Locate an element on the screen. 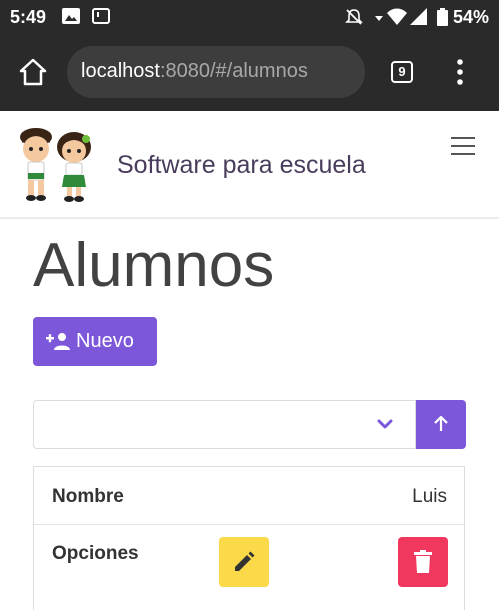  page-title: Alumnos is located at coordinates (154, 265).